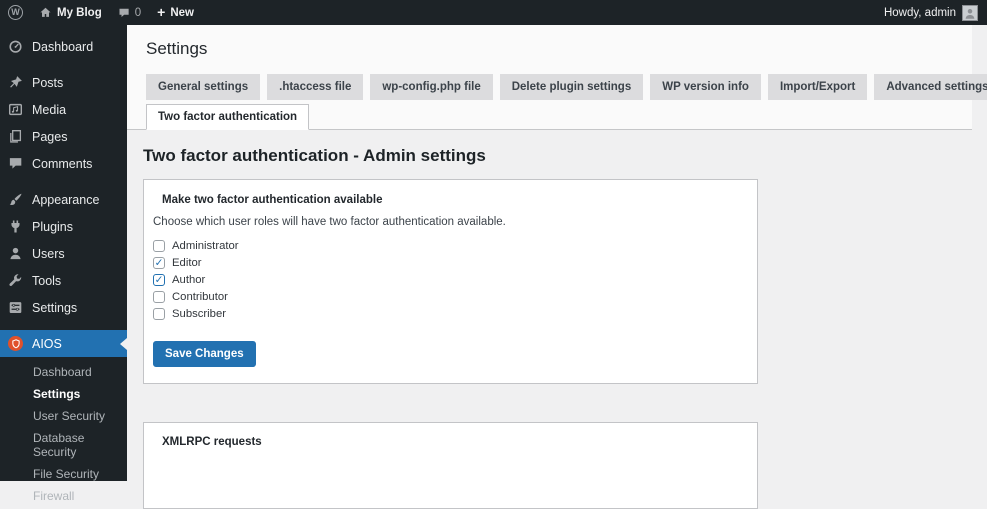  Describe the element at coordinates (15, 136) in the screenshot. I see `pages-icon` at that location.